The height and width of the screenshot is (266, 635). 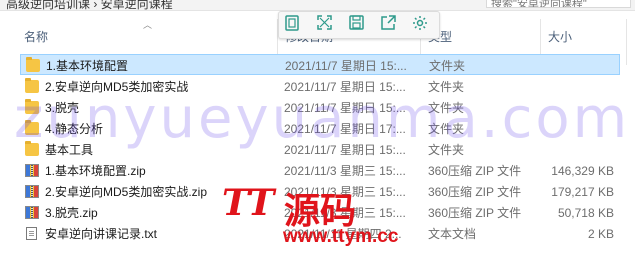 What do you see at coordinates (74, 129) in the screenshot?
I see `file-name: 4.静态分析` at bounding box center [74, 129].